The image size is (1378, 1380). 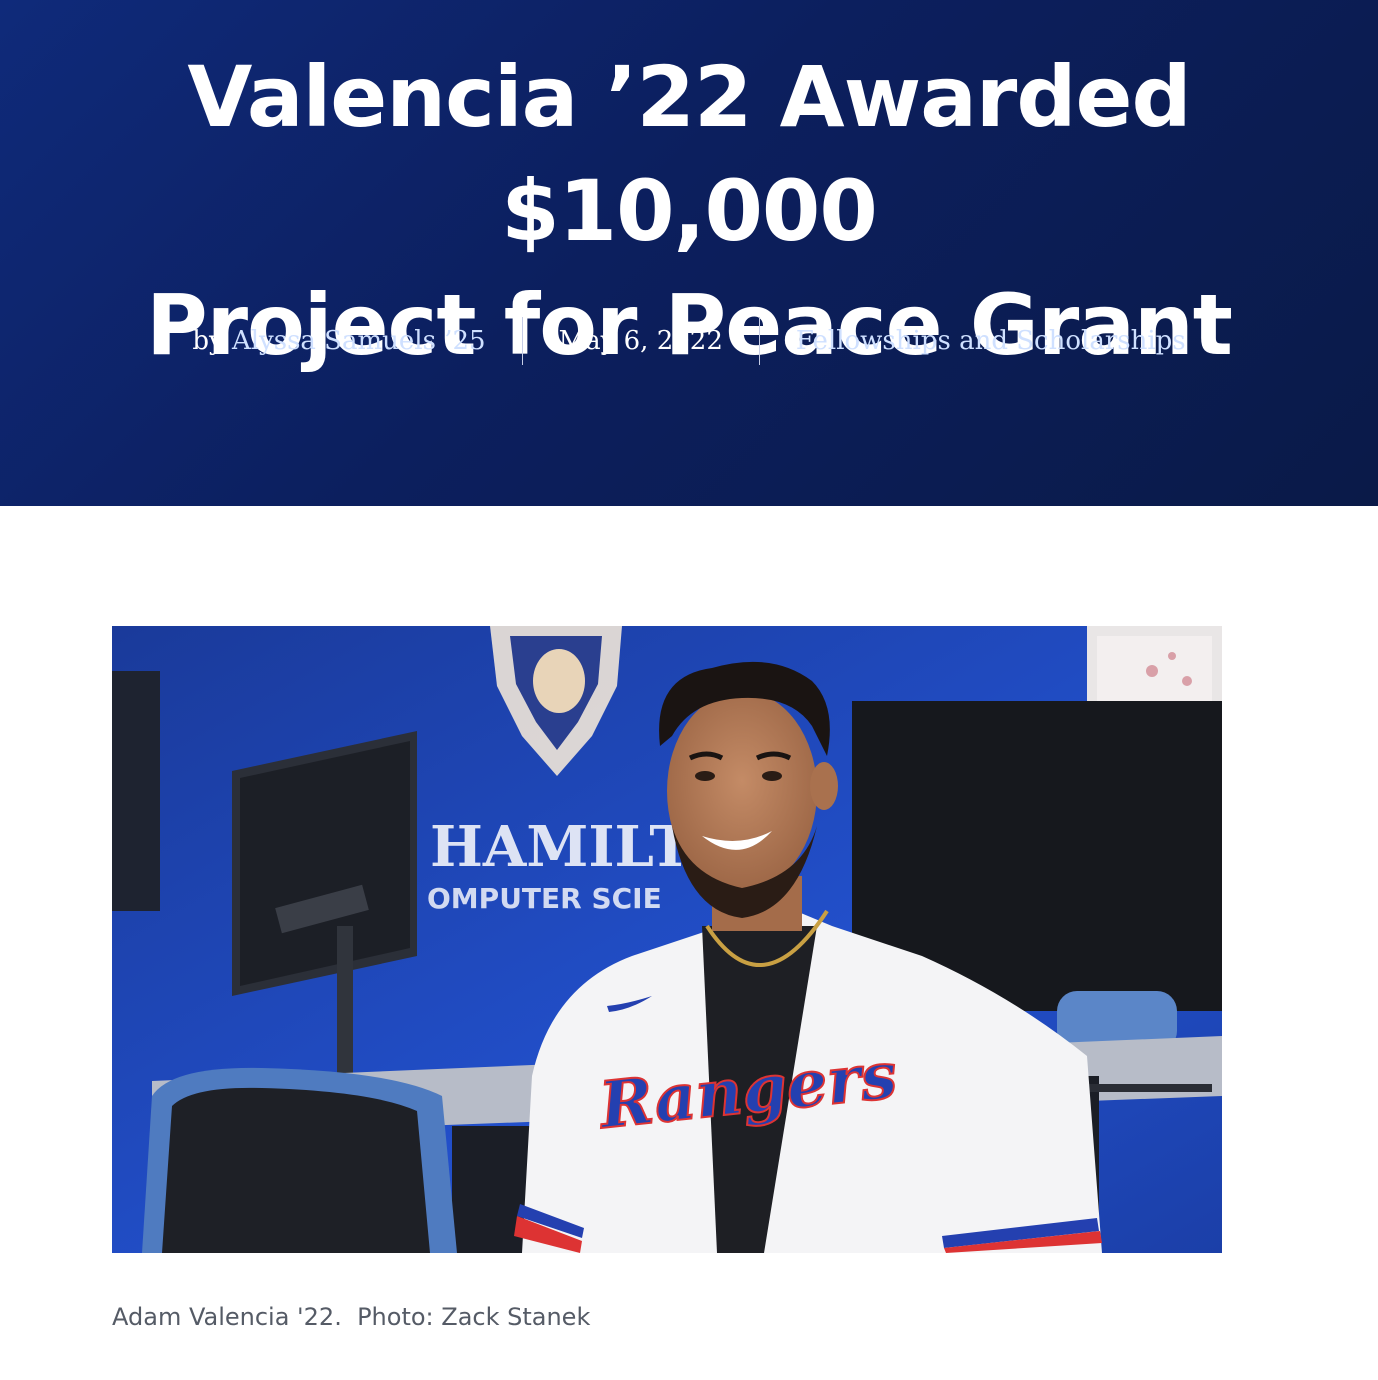 What do you see at coordinates (359, 341) in the screenshot?
I see `author-link: Alyssa Samuels ’25` at bounding box center [359, 341].